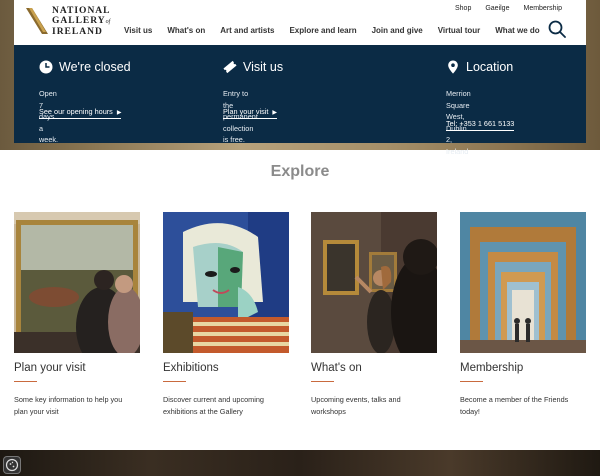  What do you see at coordinates (230, 67) in the screenshot?
I see `ticket-icon` at bounding box center [230, 67].